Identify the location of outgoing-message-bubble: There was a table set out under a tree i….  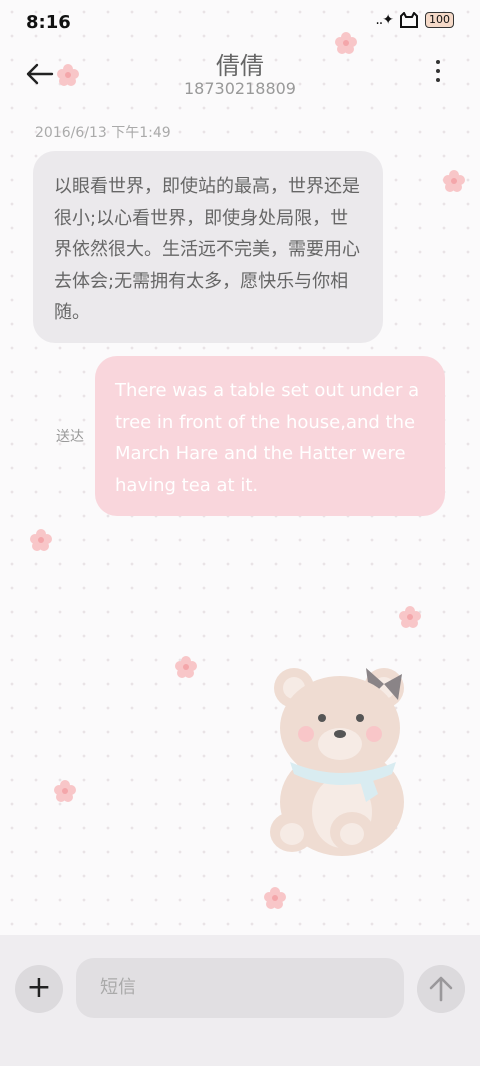
(270, 436).